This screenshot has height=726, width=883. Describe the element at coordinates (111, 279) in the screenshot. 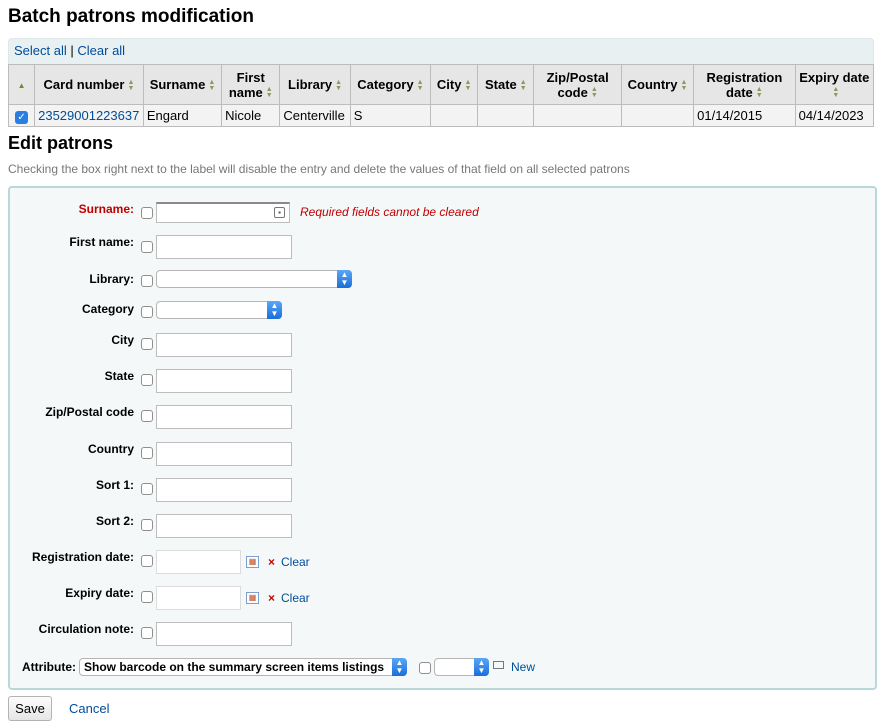

I see `library-label: Library:` at that location.